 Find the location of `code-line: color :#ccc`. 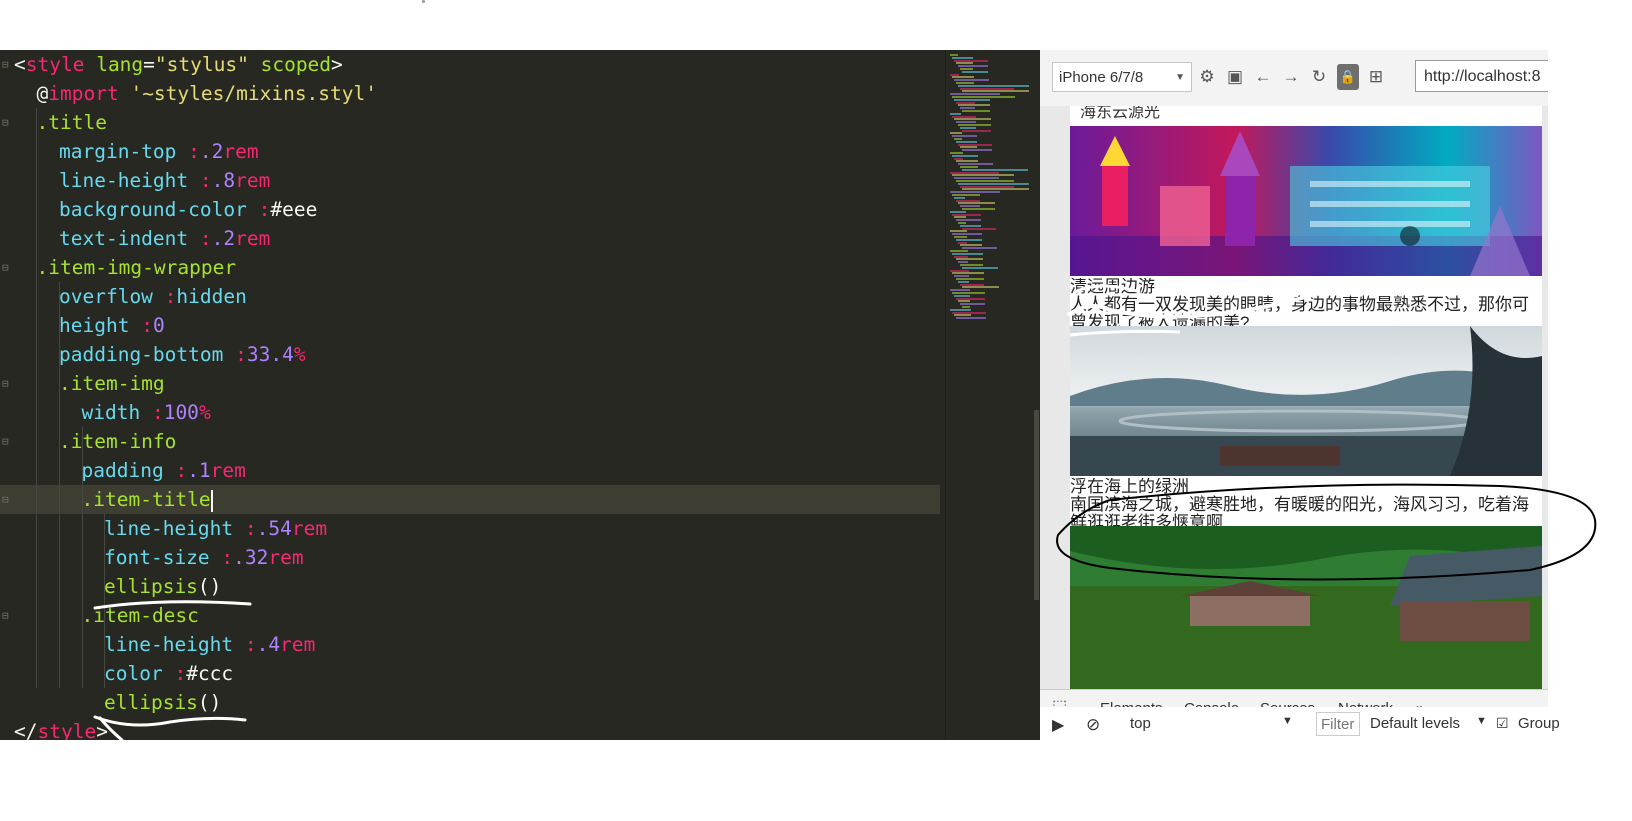

code-line: color :#ccc is located at coordinates (470, 673).